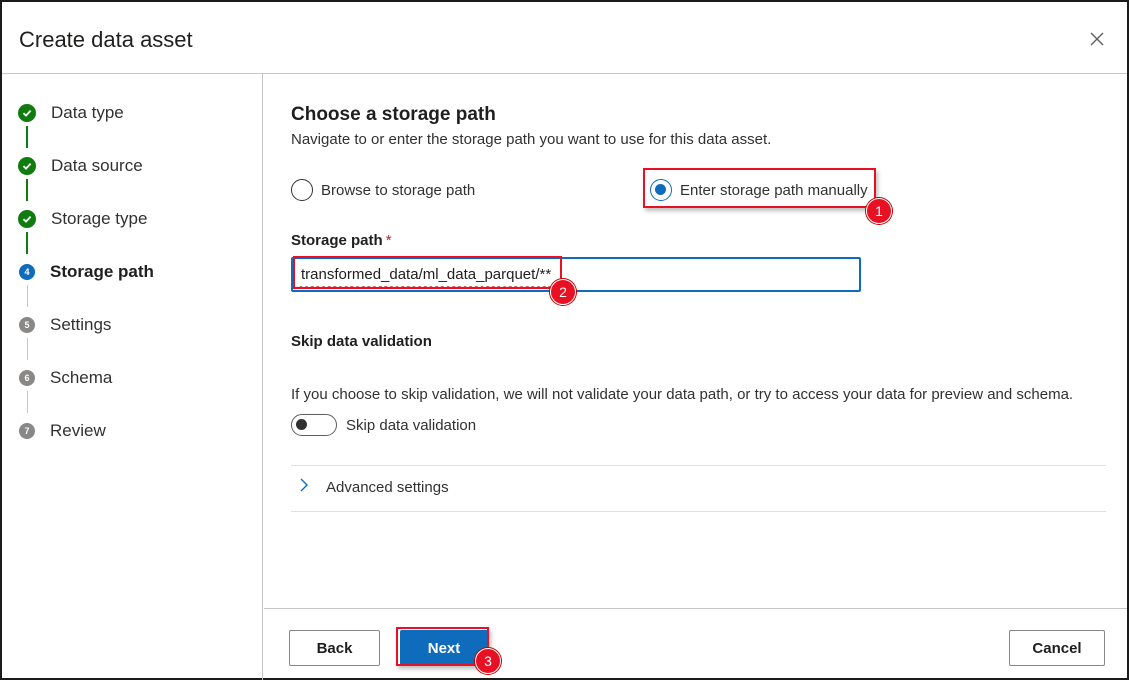 The height and width of the screenshot is (680, 1129). What do you see at coordinates (563, 292) in the screenshot?
I see `annotation-marker: 2` at bounding box center [563, 292].